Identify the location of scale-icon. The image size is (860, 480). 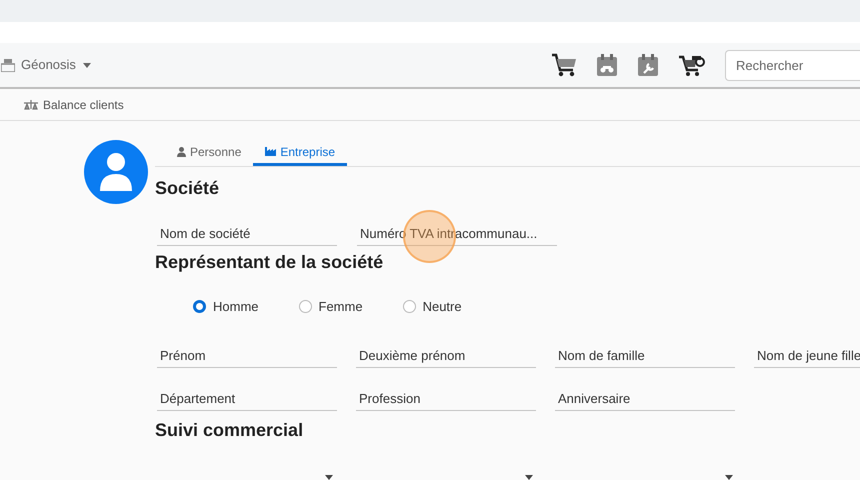
(31, 104).